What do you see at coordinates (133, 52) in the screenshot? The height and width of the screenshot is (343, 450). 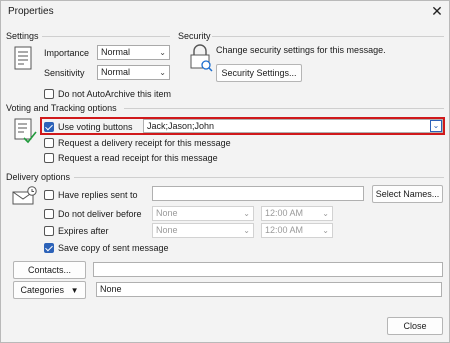 I see `importance-select: Normal ⌄` at bounding box center [133, 52].